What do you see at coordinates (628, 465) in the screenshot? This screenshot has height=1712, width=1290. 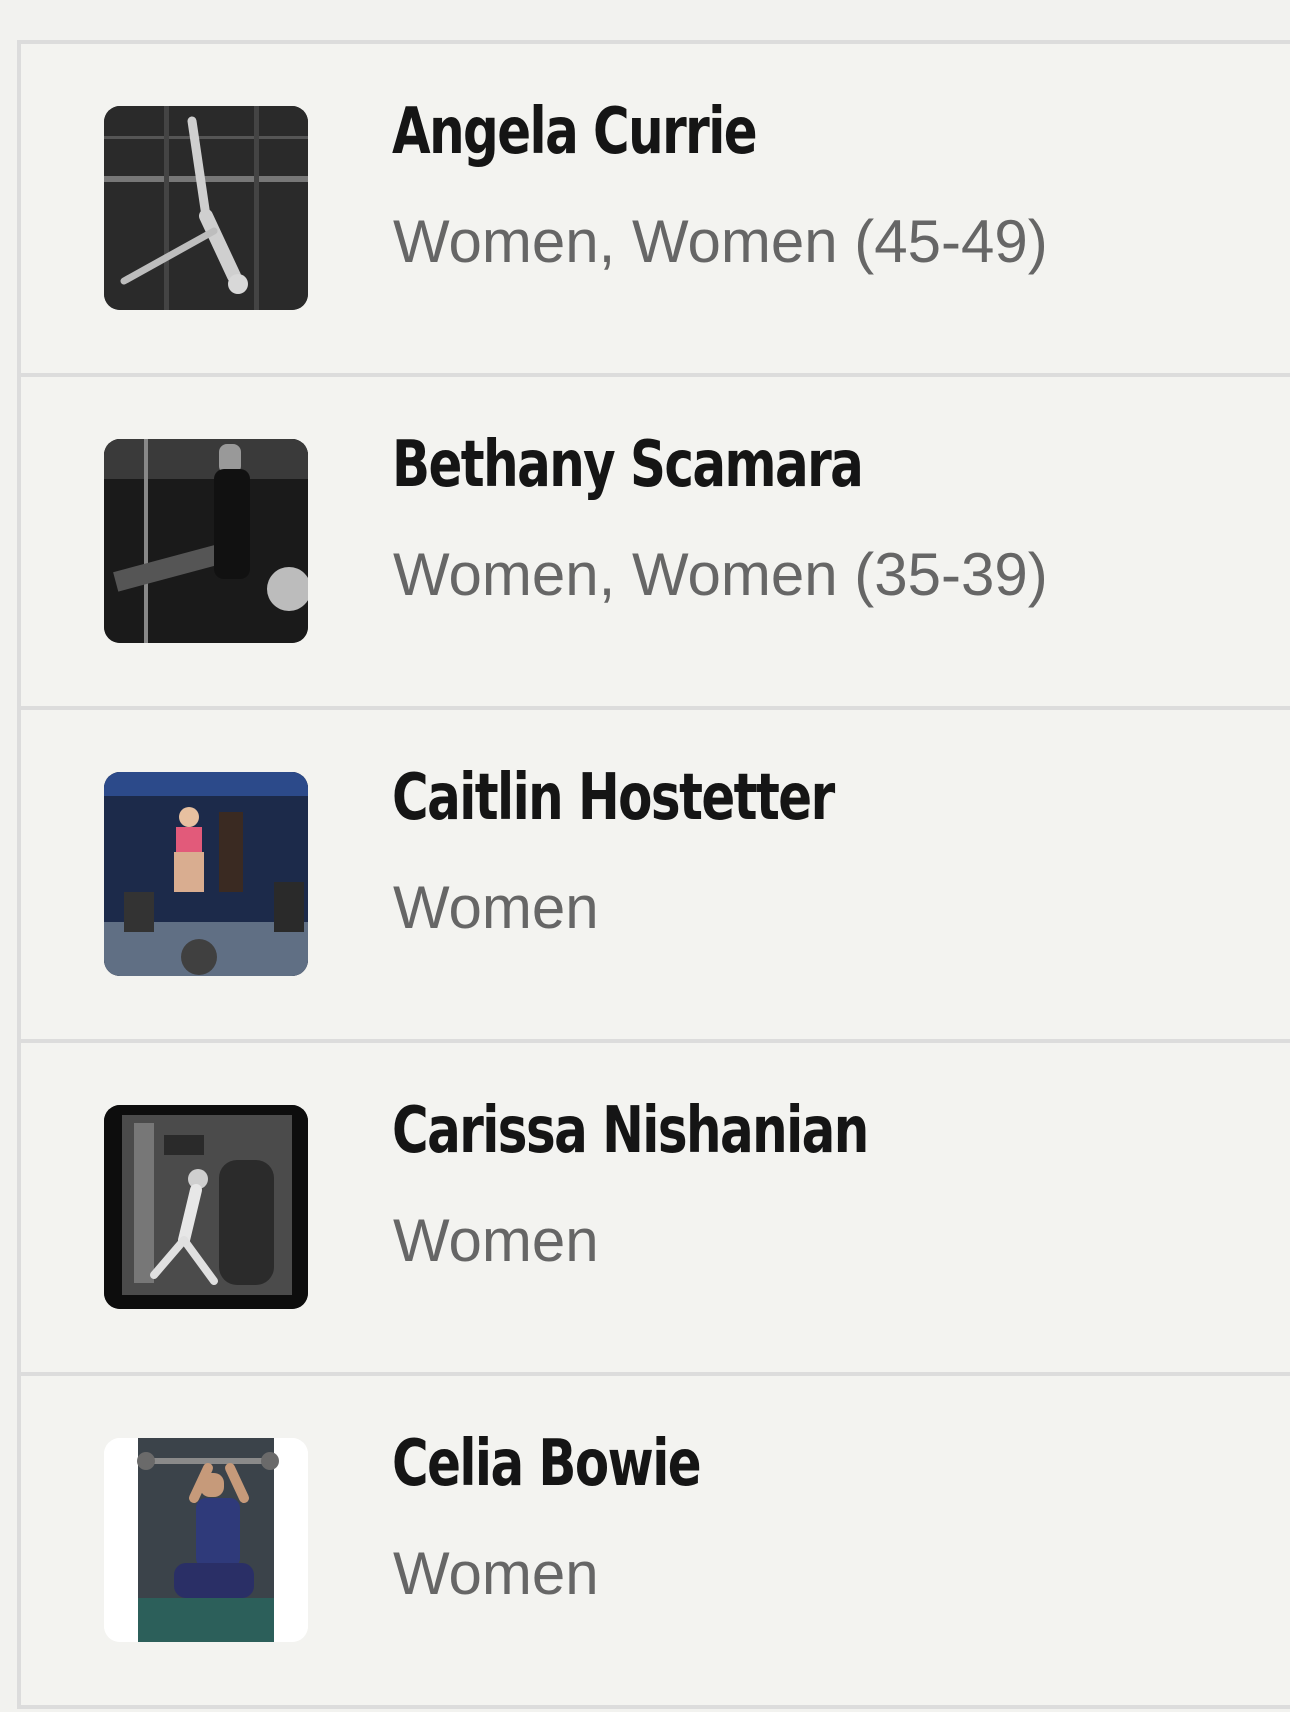 I see `athlete-name: Bethany Scamara` at bounding box center [628, 465].